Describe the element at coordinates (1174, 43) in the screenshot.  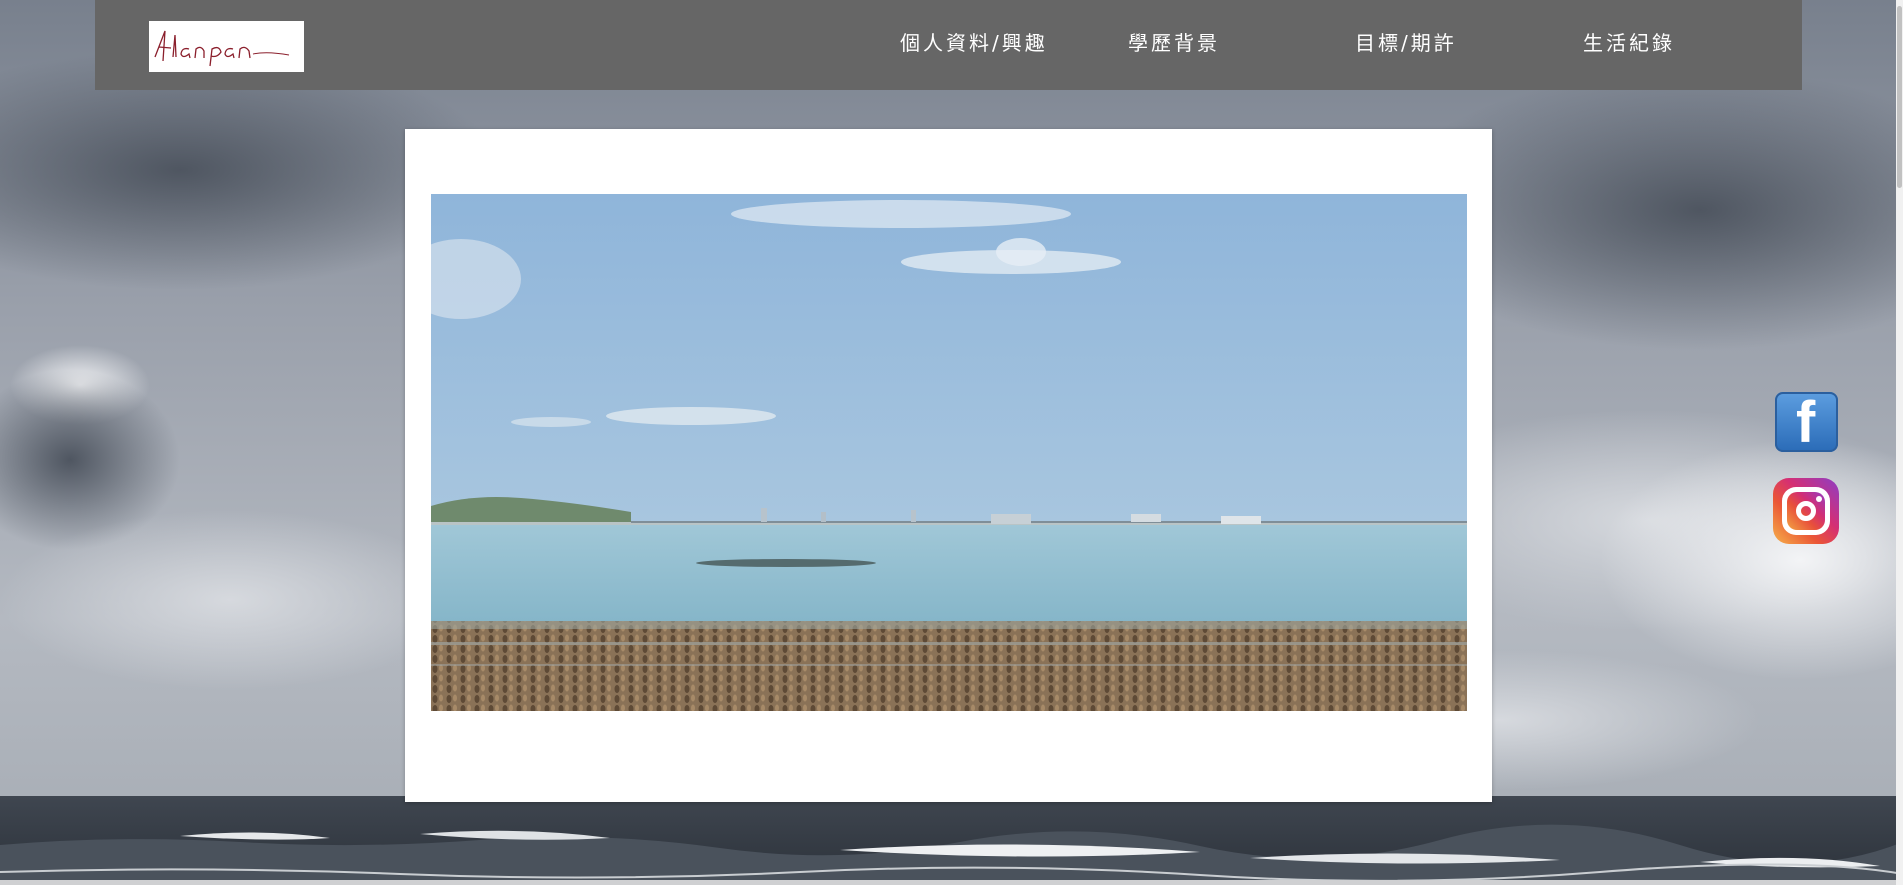
I see `nav-item-education: 學歷背景` at that location.